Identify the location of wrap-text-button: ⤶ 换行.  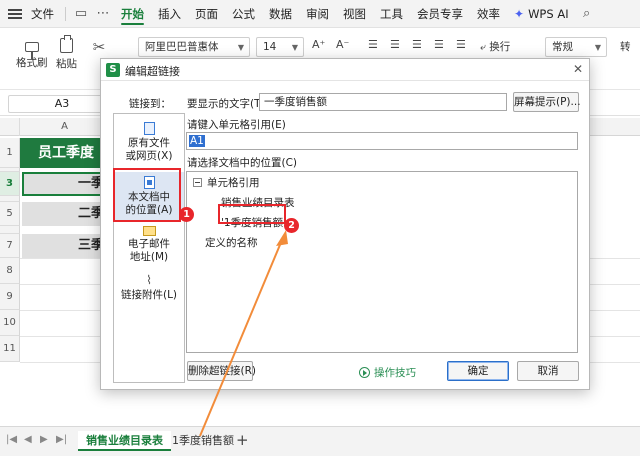
(495, 46).